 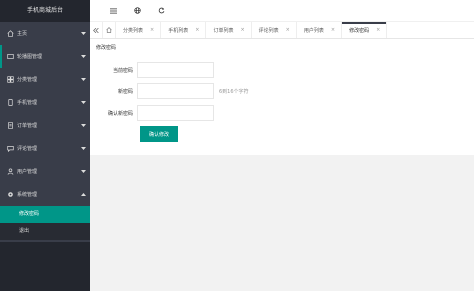 I want to click on sidebar-item-carousel: 轮播图管理, so click(x=45, y=56).